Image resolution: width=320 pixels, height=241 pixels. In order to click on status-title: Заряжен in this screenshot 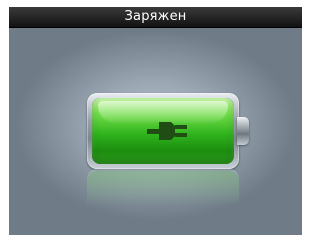, I will do `click(155, 16)`.